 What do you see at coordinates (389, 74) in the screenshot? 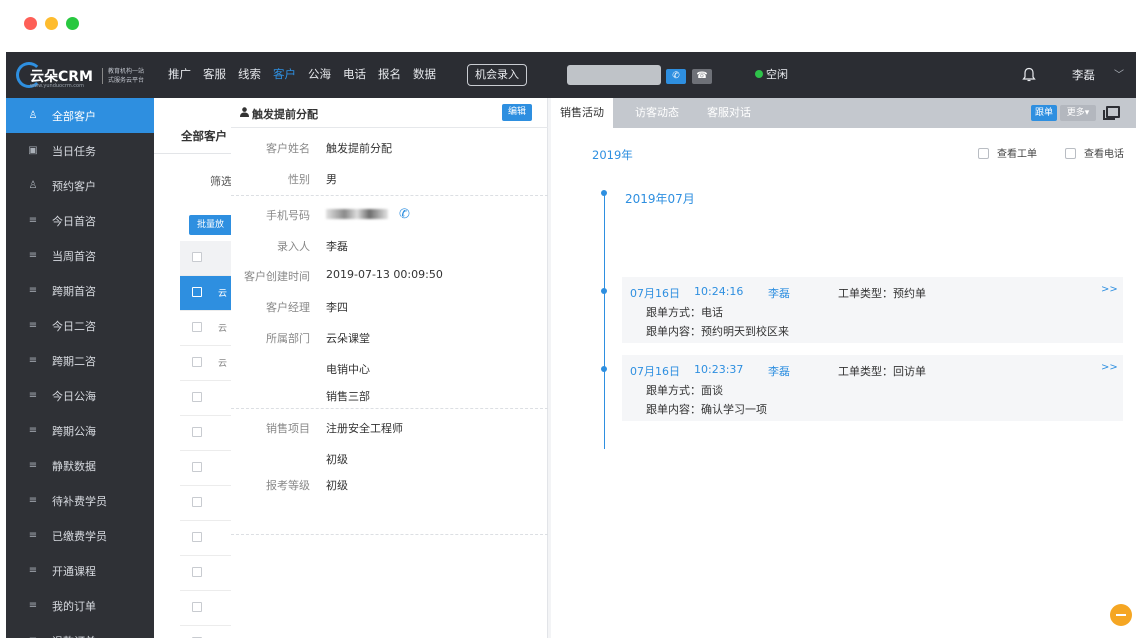
I see `nav-item-enrollment: 报名` at bounding box center [389, 74].